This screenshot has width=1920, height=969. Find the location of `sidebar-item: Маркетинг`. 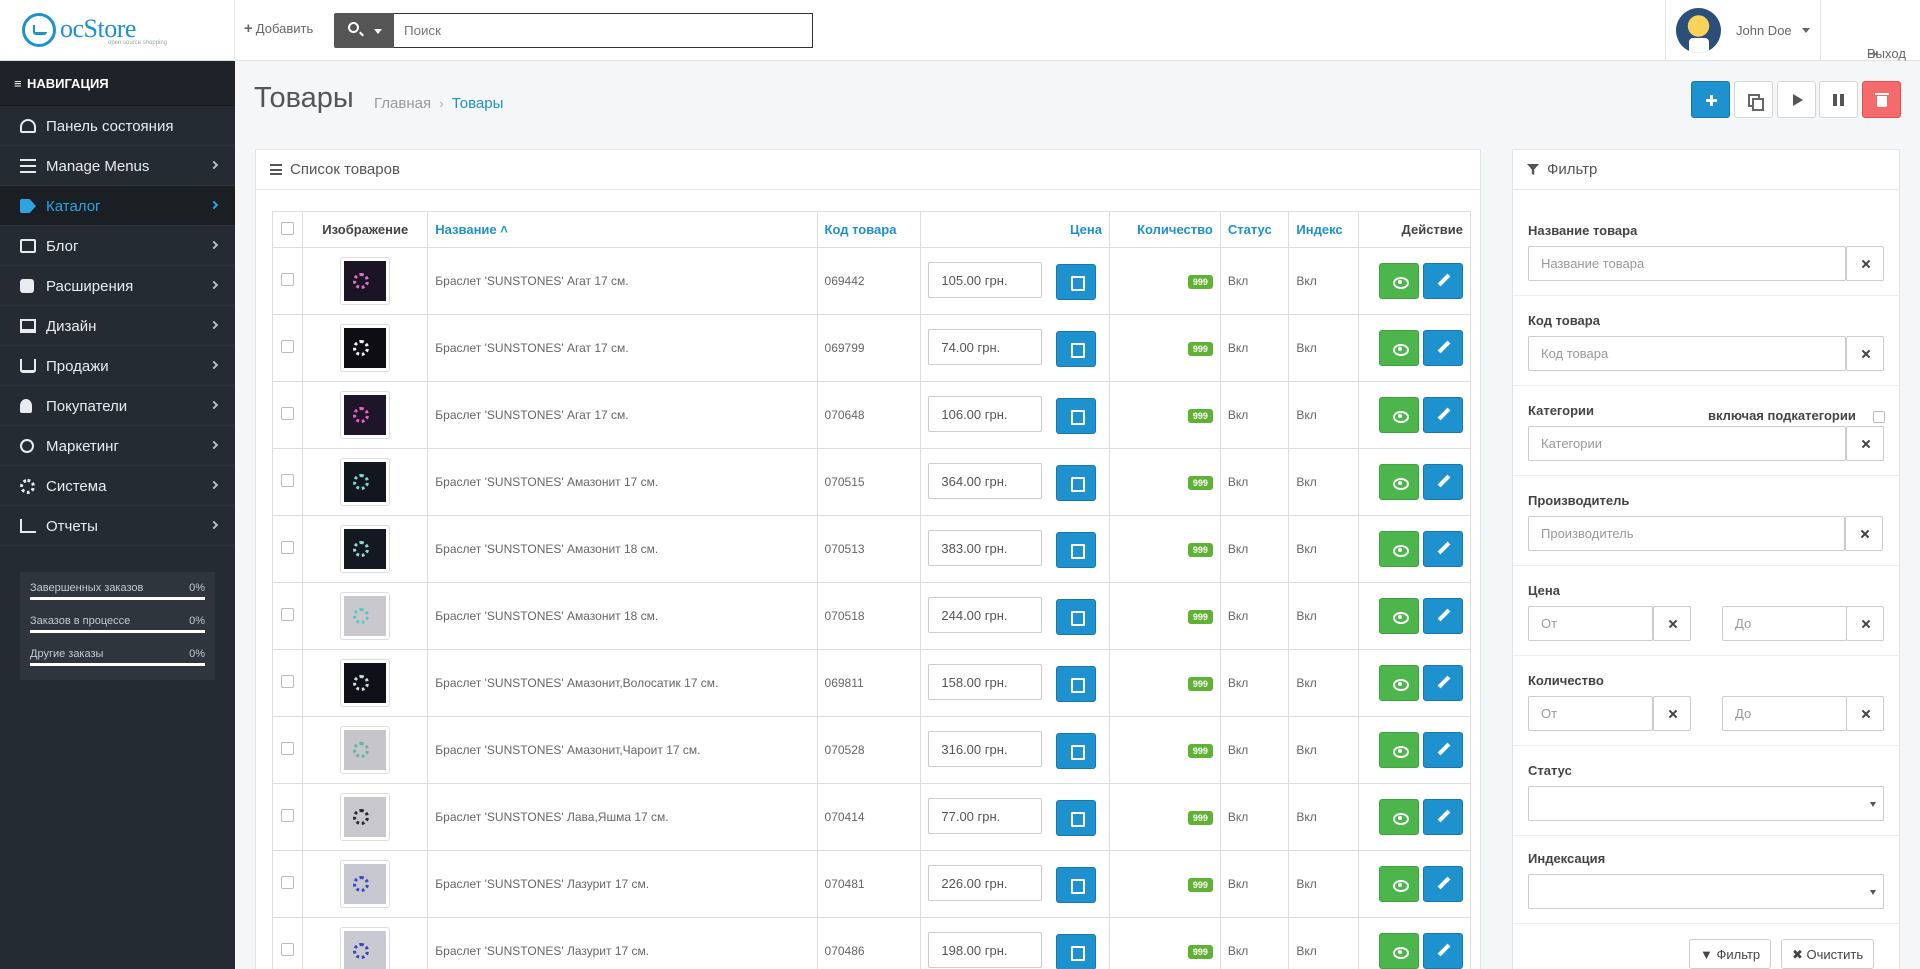

sidebar-item: Маркетинг is located at coordinates (117, 446).